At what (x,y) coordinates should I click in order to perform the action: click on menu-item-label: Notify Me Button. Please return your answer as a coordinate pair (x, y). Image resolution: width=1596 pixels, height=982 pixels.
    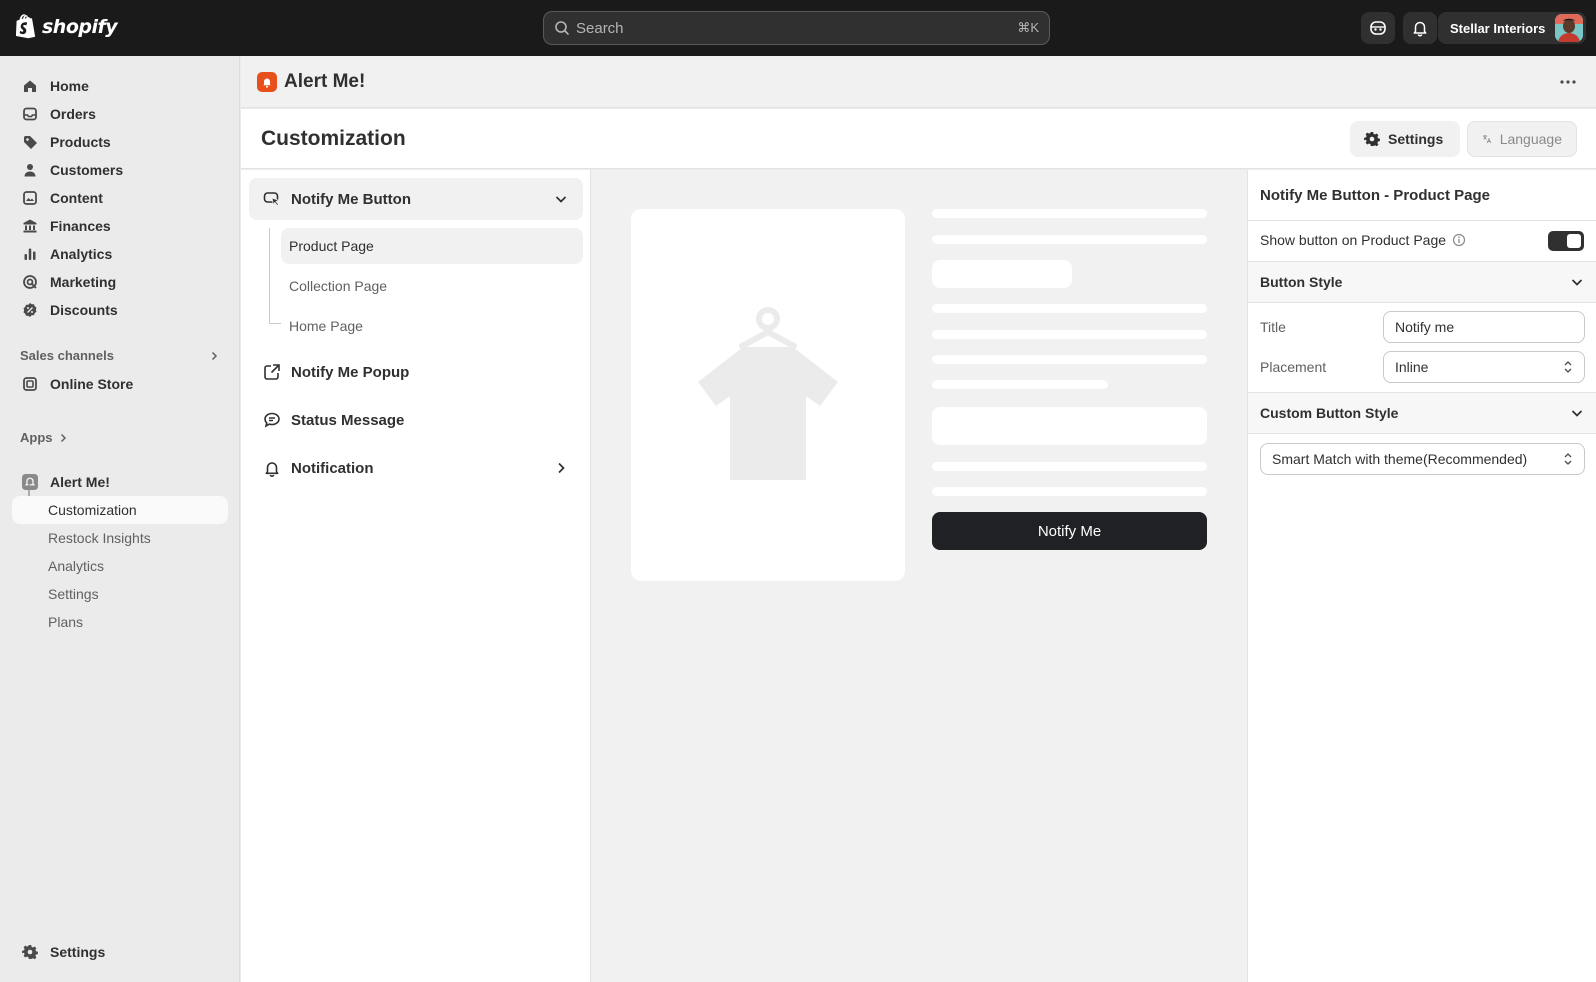
    Looking at the image, I should click on (351, 199).